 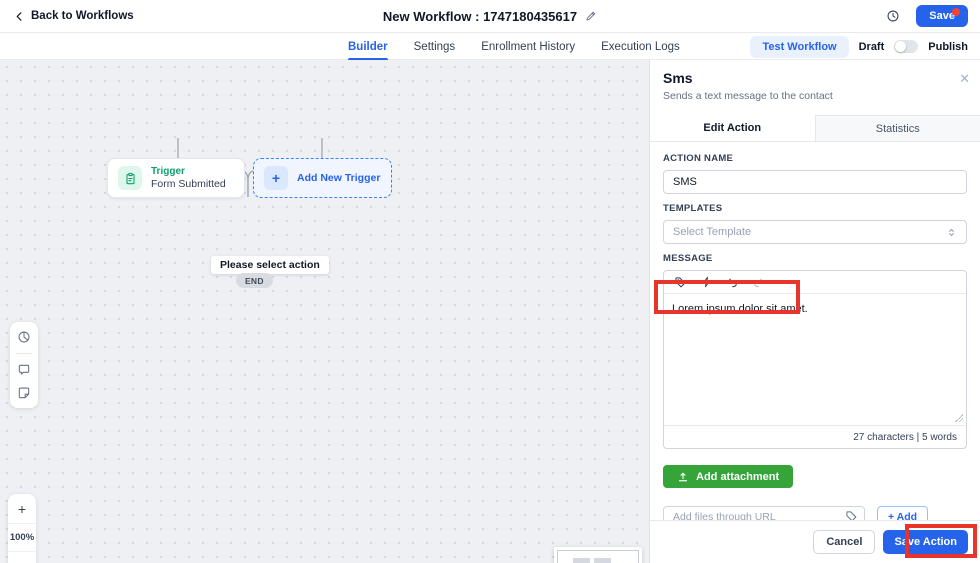 I want to click on tab-edit-action: Edit Action, so click(x=732, y=128).